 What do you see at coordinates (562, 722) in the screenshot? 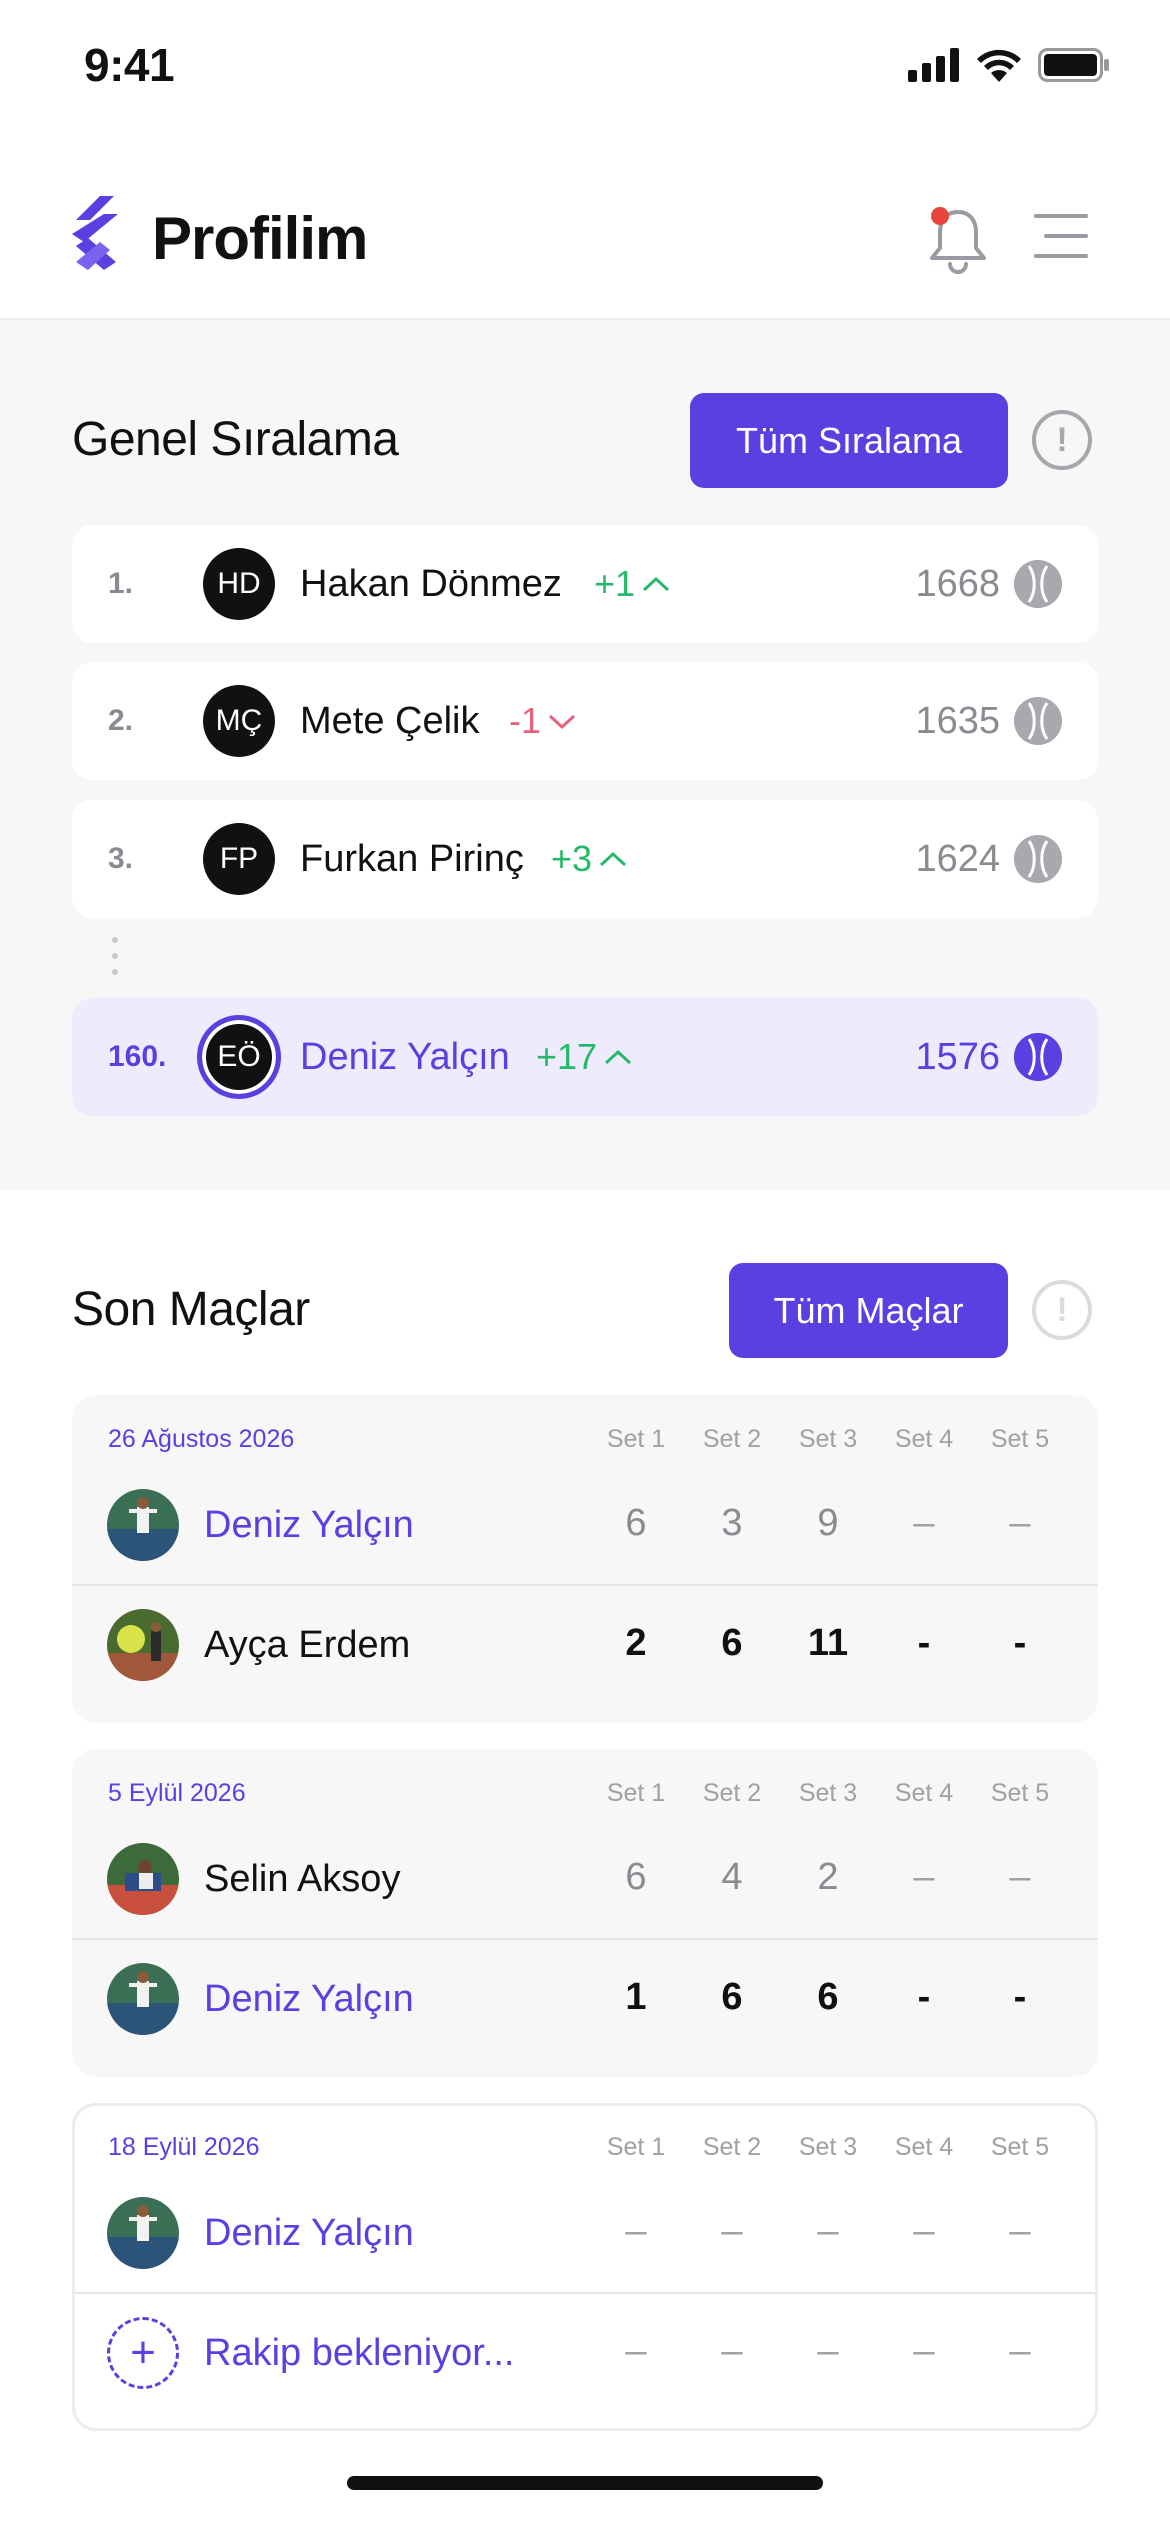
I see `chevron-down-icon` at bounding box center [562, 722].